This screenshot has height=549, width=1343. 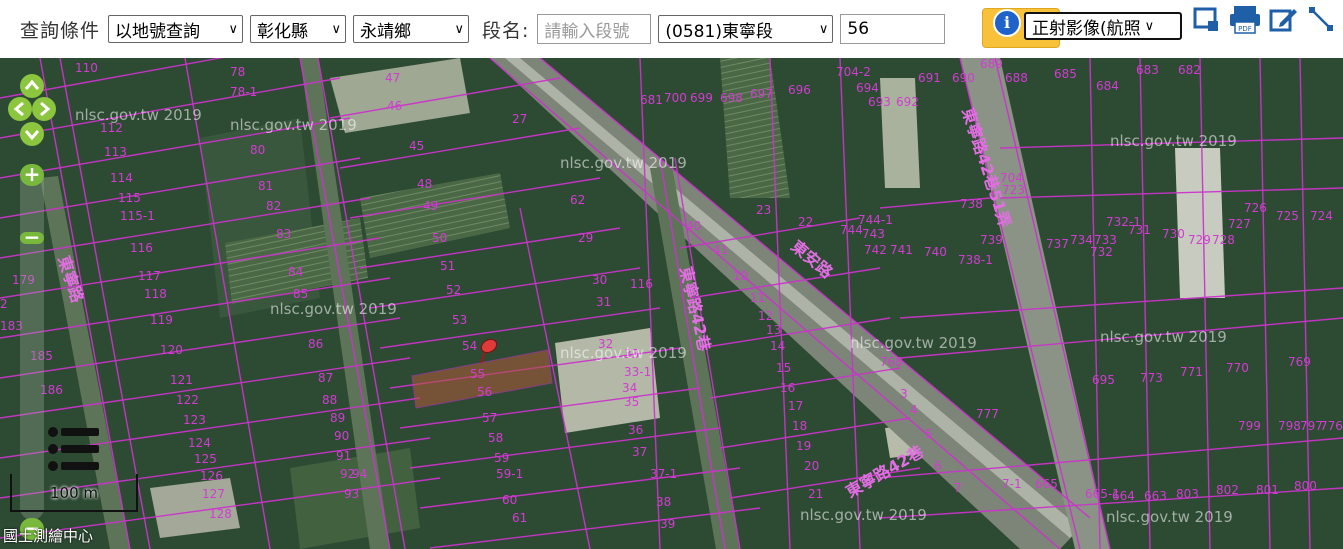 What do you see at coordinates (1237, 368) in the screenshot?
I see `parcel-number-label: 770` at bounding box center [1237, 368].